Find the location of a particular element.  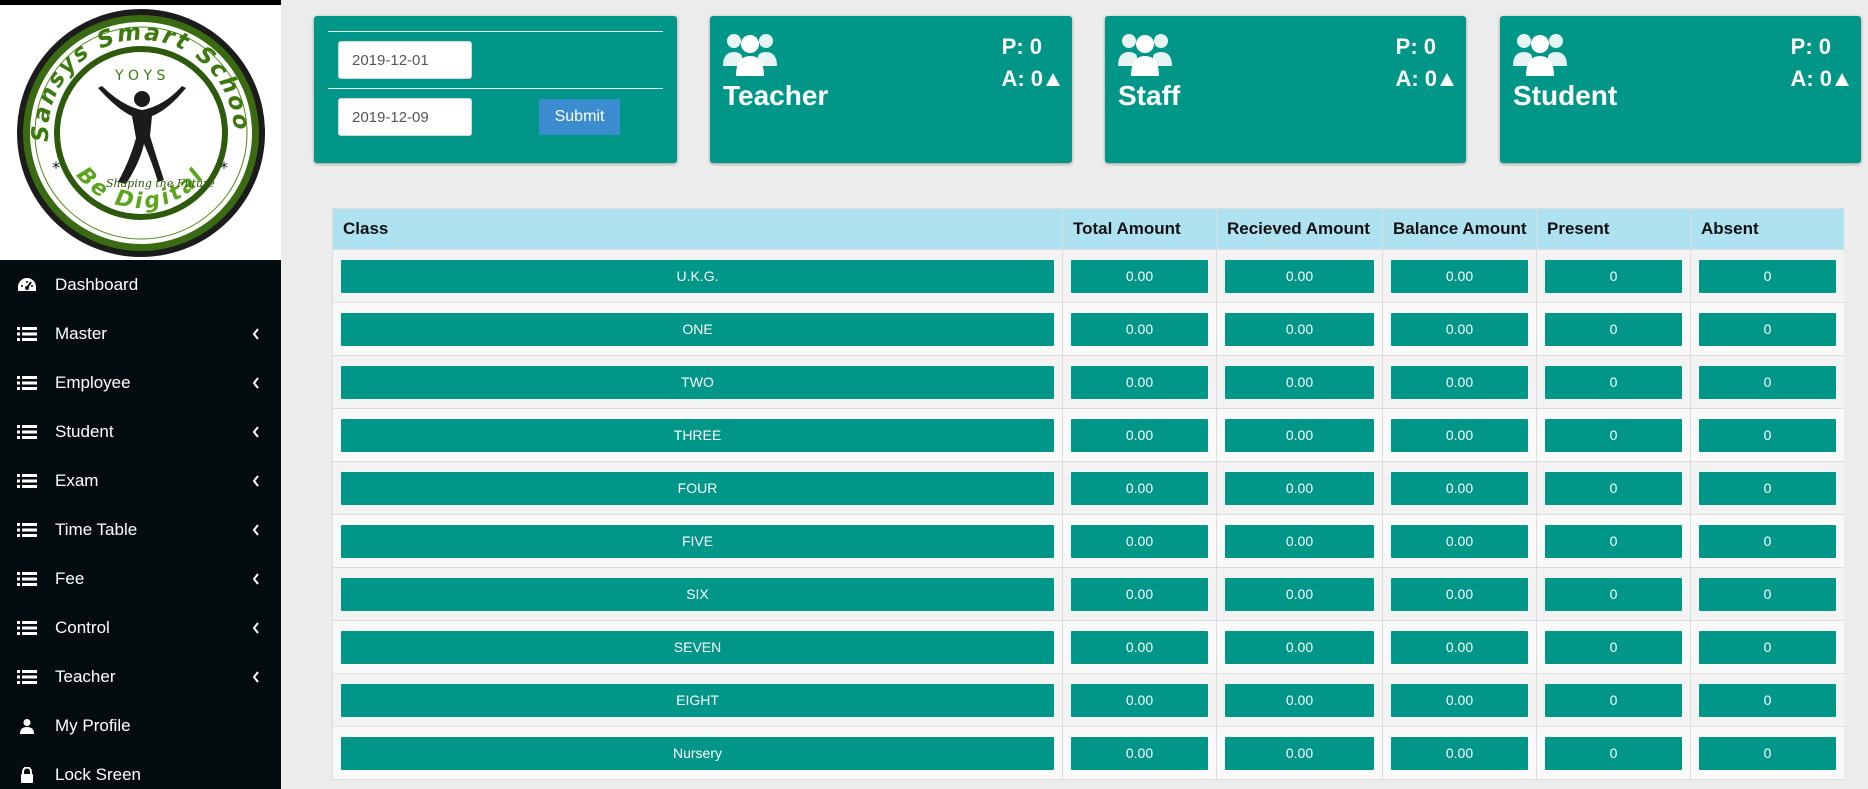

sidebar-item-my-profile: My Profile is located at coordinates (140, 725).